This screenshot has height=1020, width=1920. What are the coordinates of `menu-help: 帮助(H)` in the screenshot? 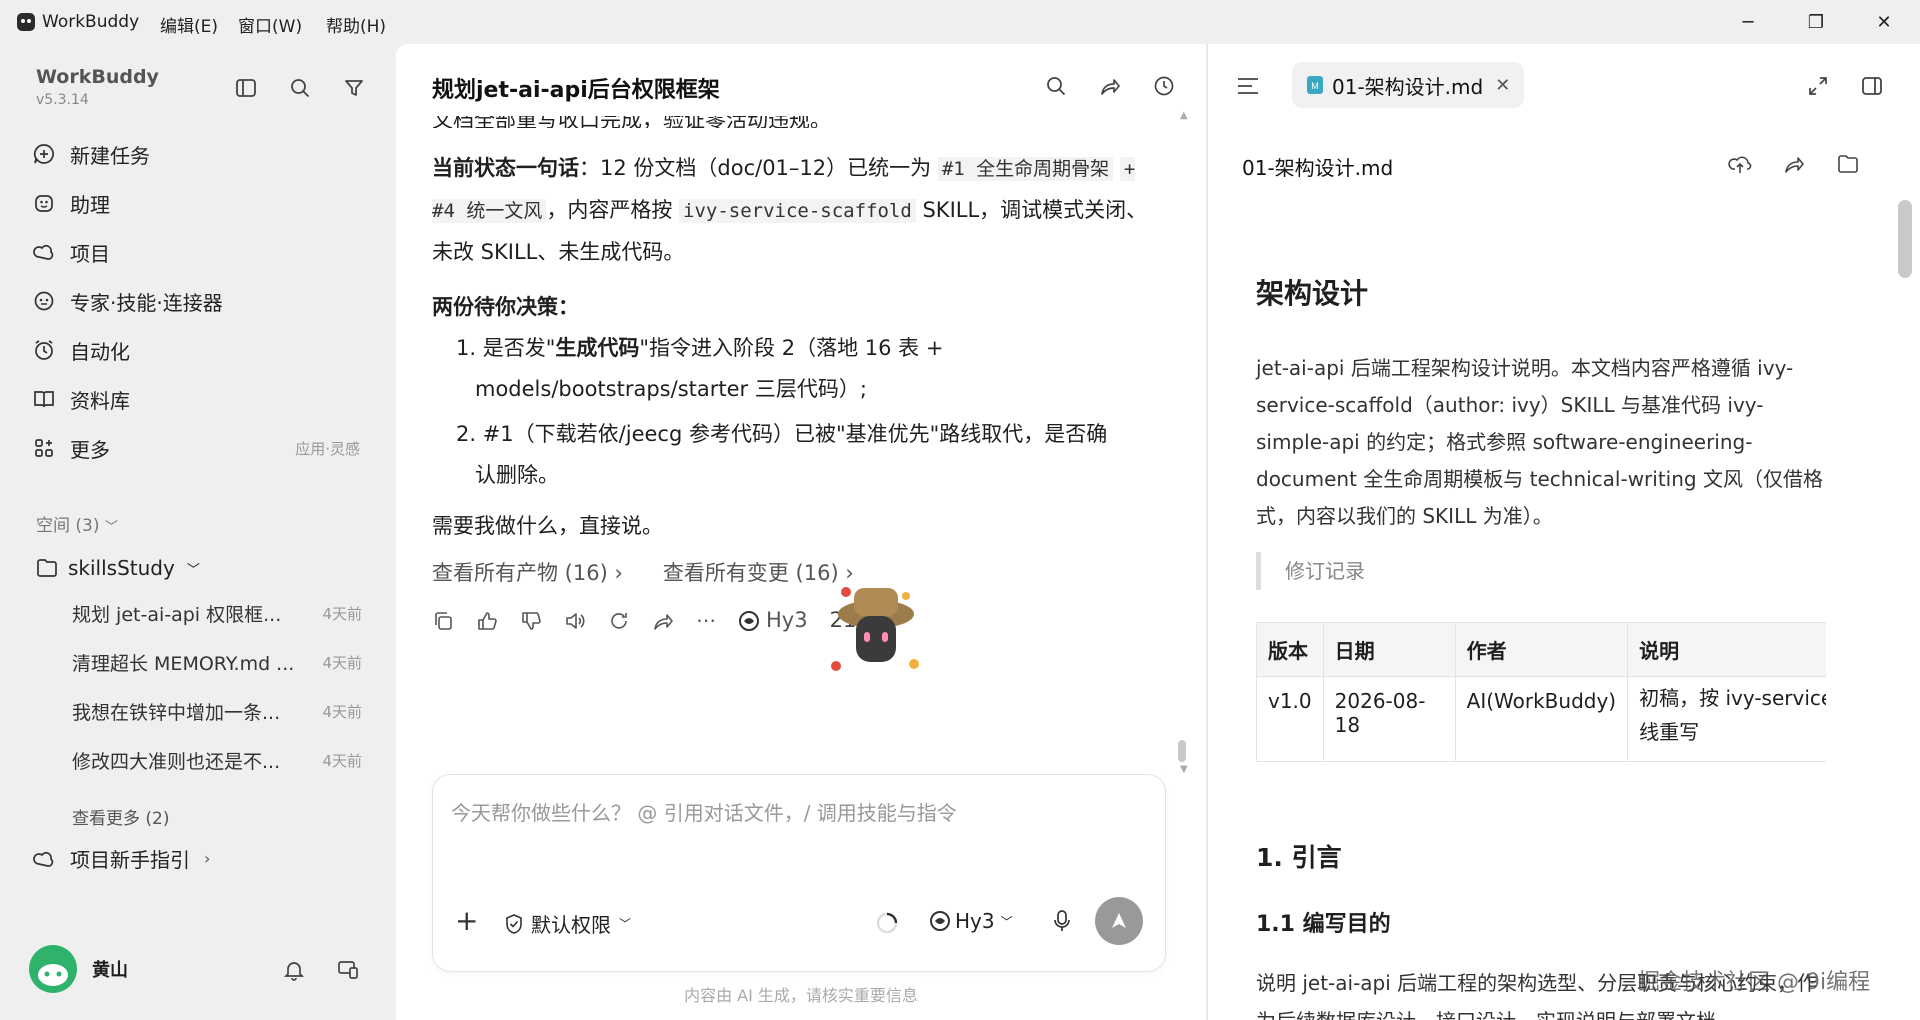 It's located at (356, 24).